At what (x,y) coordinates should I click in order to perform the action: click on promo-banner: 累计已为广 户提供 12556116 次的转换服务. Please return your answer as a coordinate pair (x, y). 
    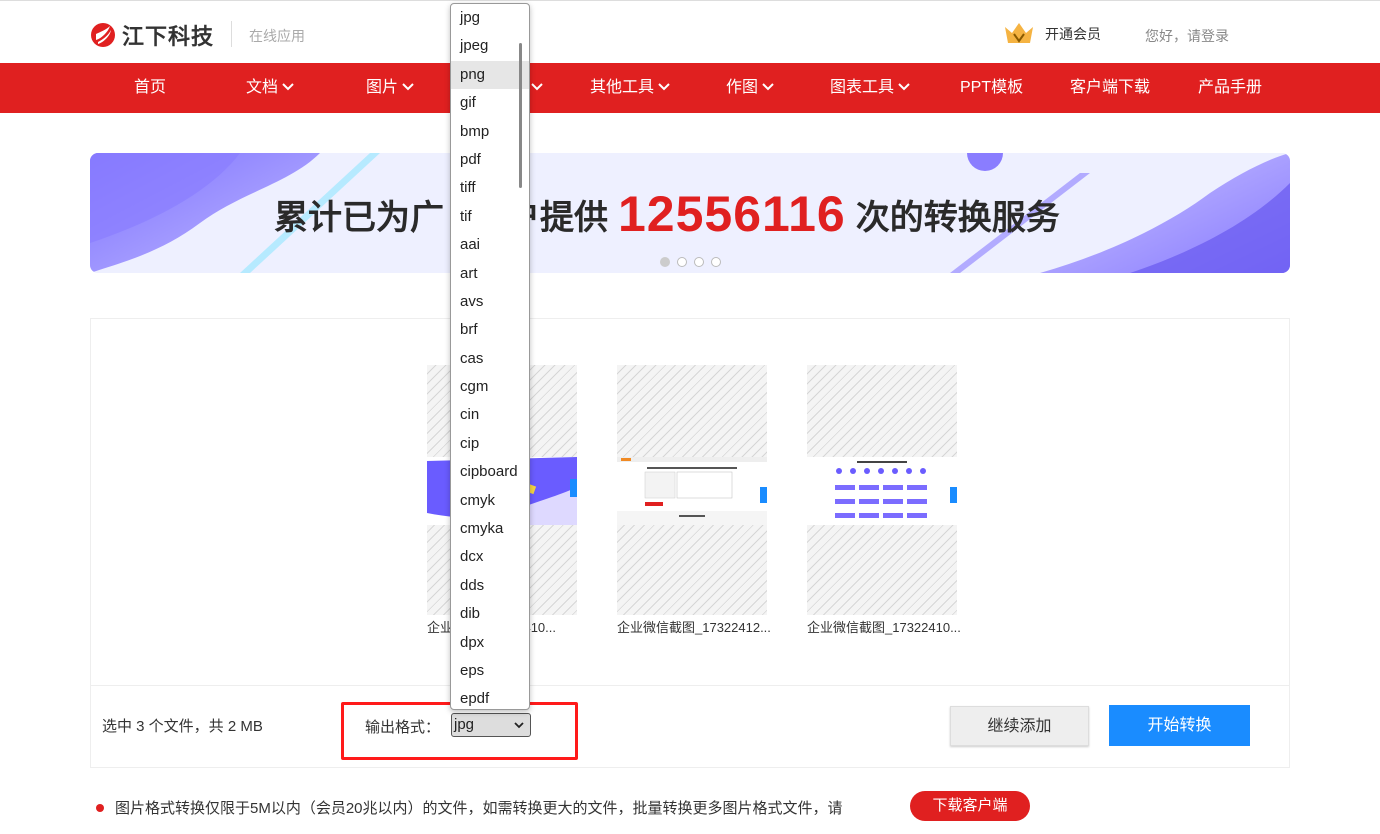
    Looking at the image, I should click on (690, 213).